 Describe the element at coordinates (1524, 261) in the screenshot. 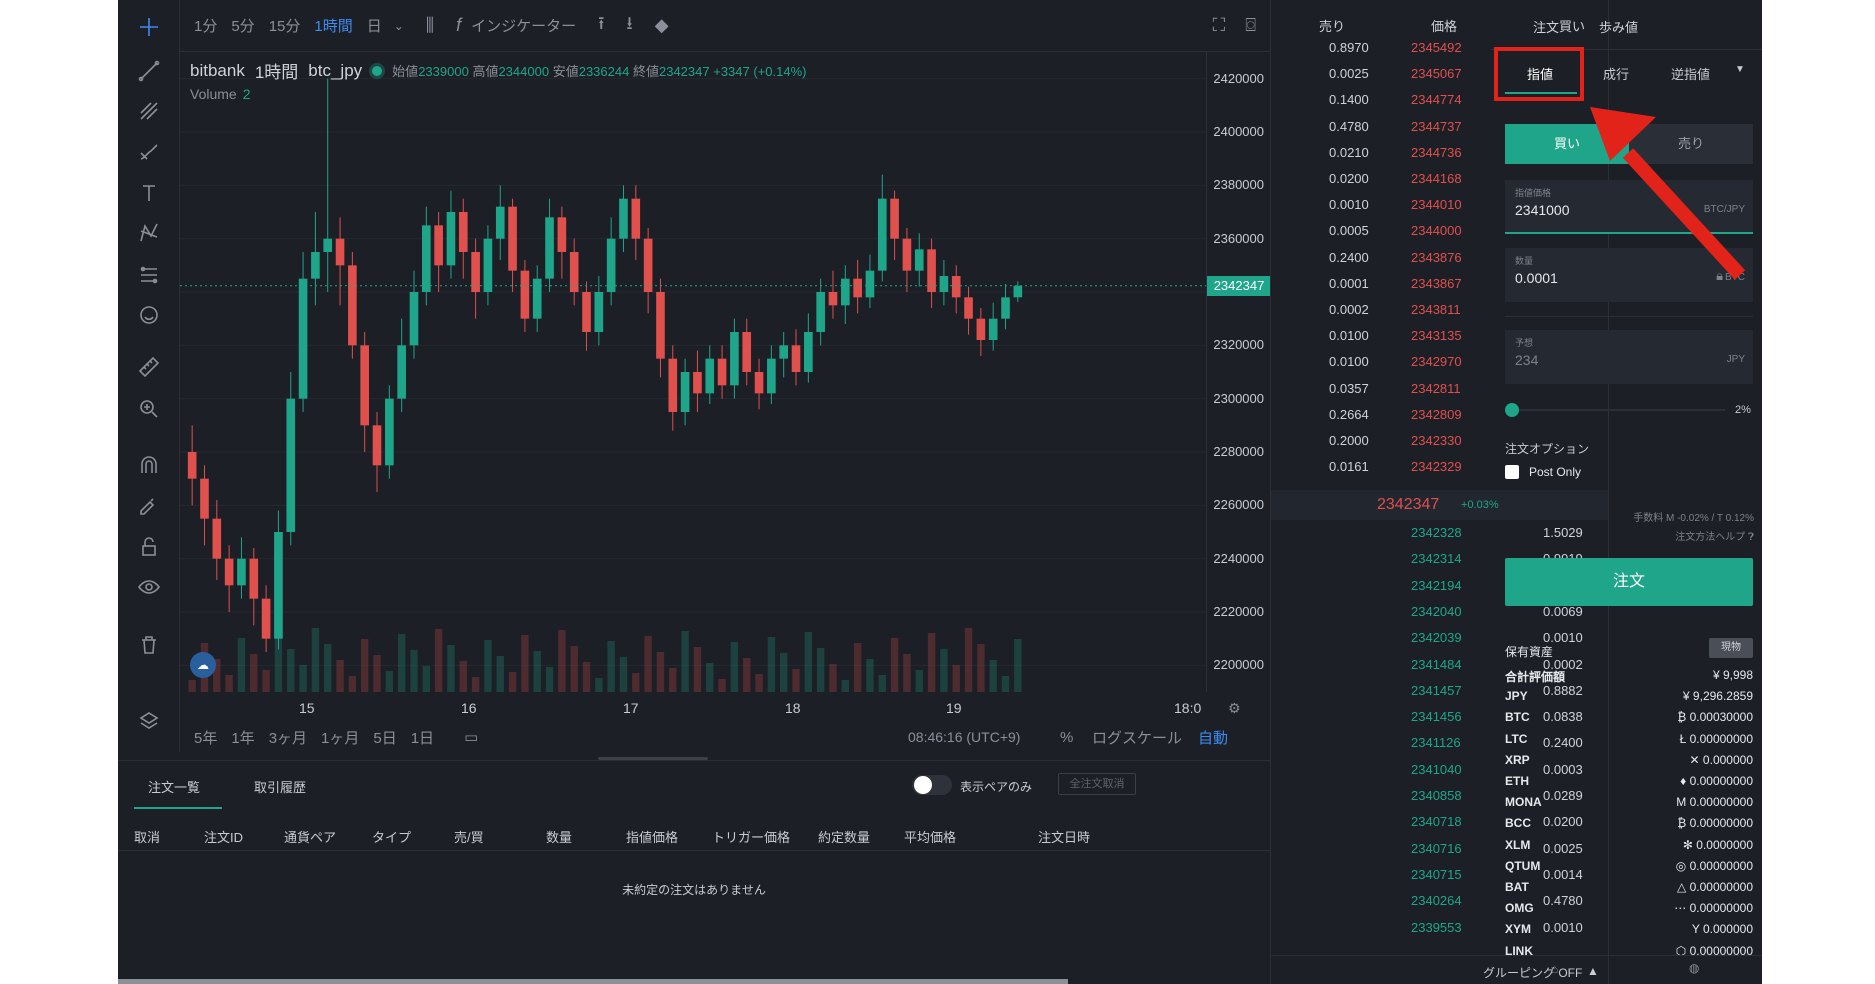

I see `quantity-label: 数量` at that location.